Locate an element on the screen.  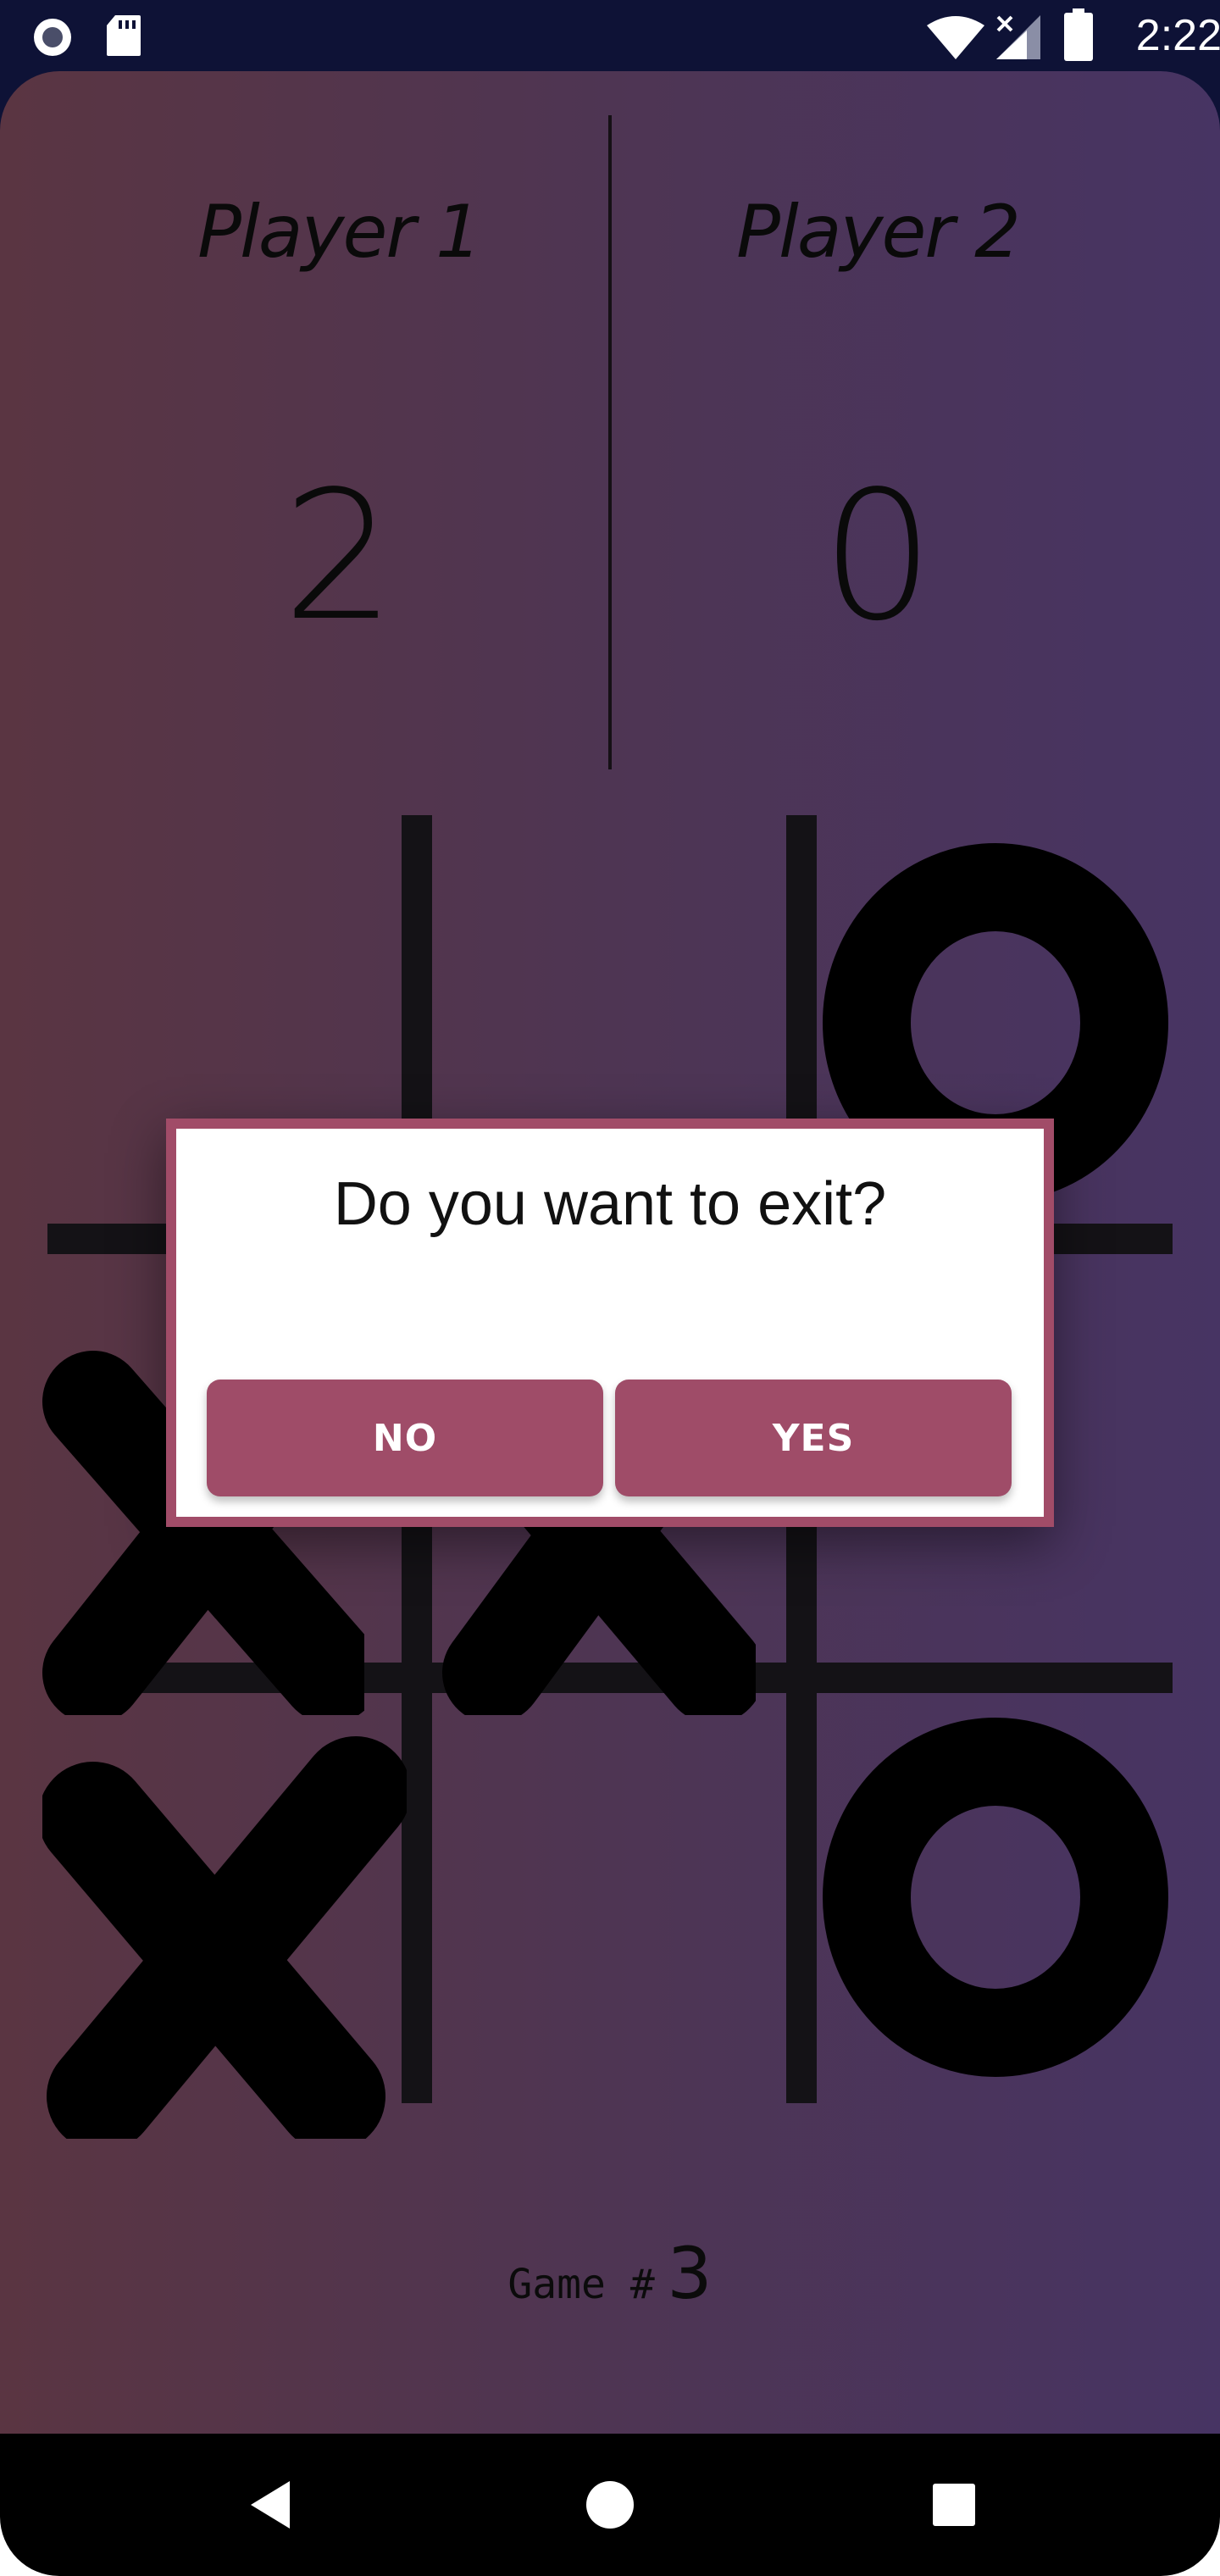
player2-label: Player 2 is located at coordinates (878, 232).